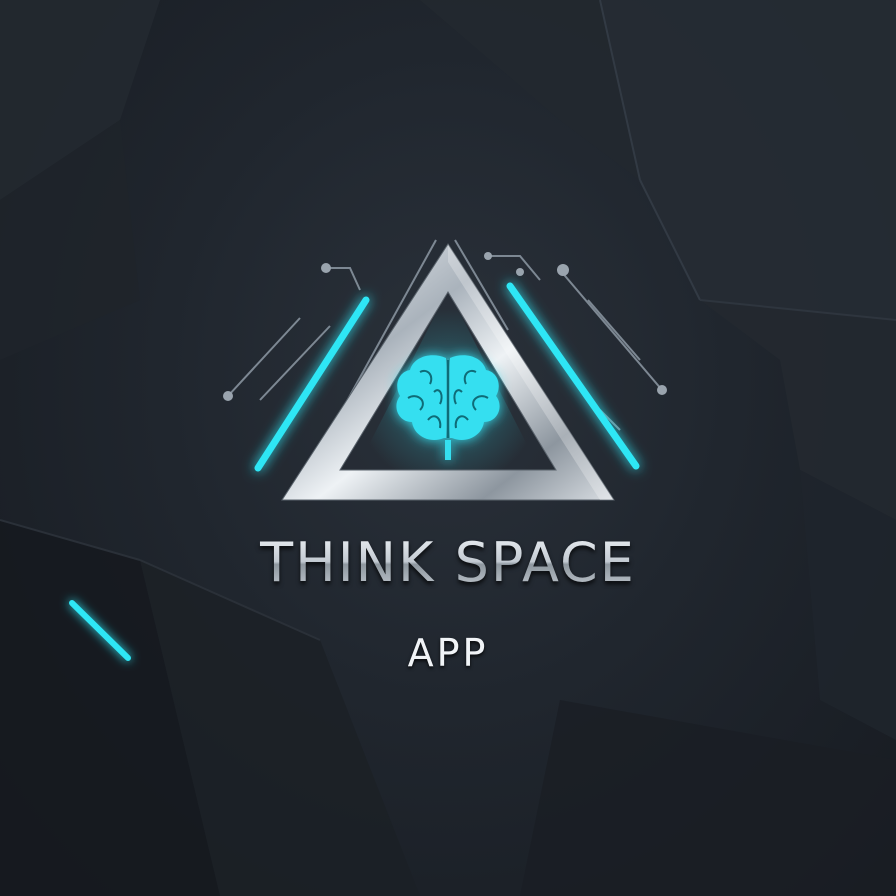  What do you see at coordinates (448, 563) in the screenshot?
I see `logo-title: THINK SPACE` at bounding box center [448, 563].